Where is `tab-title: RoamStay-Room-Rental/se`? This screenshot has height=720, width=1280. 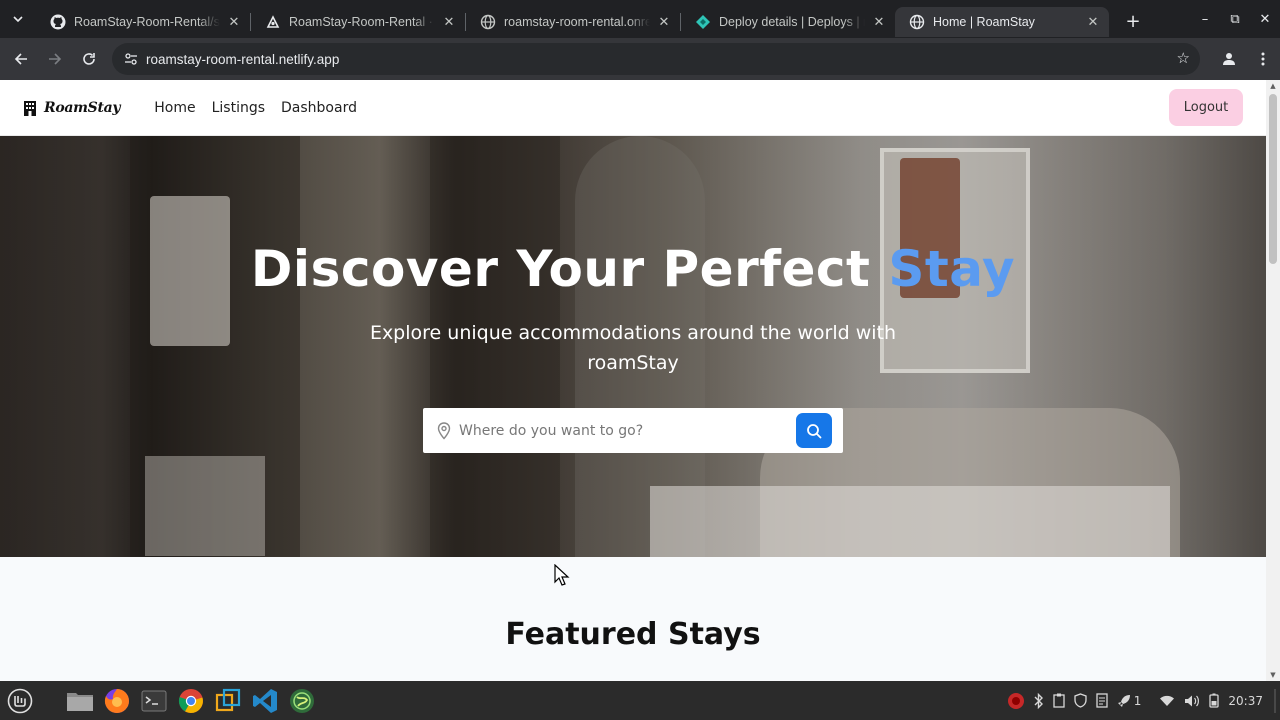 tab-title: RoamStay-Room-Rental/se is located at coordinates (147, 22).